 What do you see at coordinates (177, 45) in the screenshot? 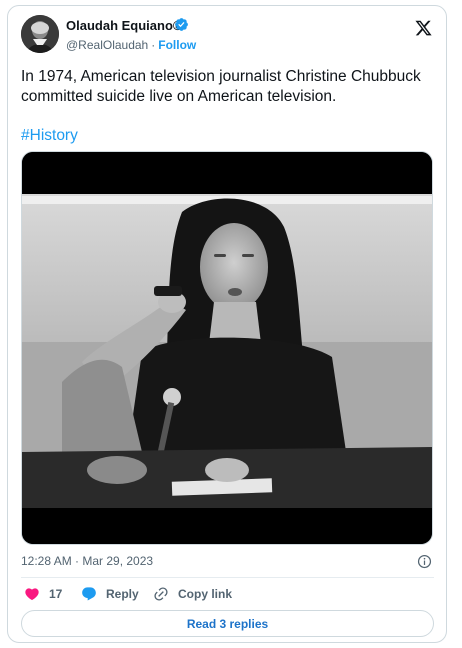
I see `follow-button: Follow` at bounding box center [177, 45].